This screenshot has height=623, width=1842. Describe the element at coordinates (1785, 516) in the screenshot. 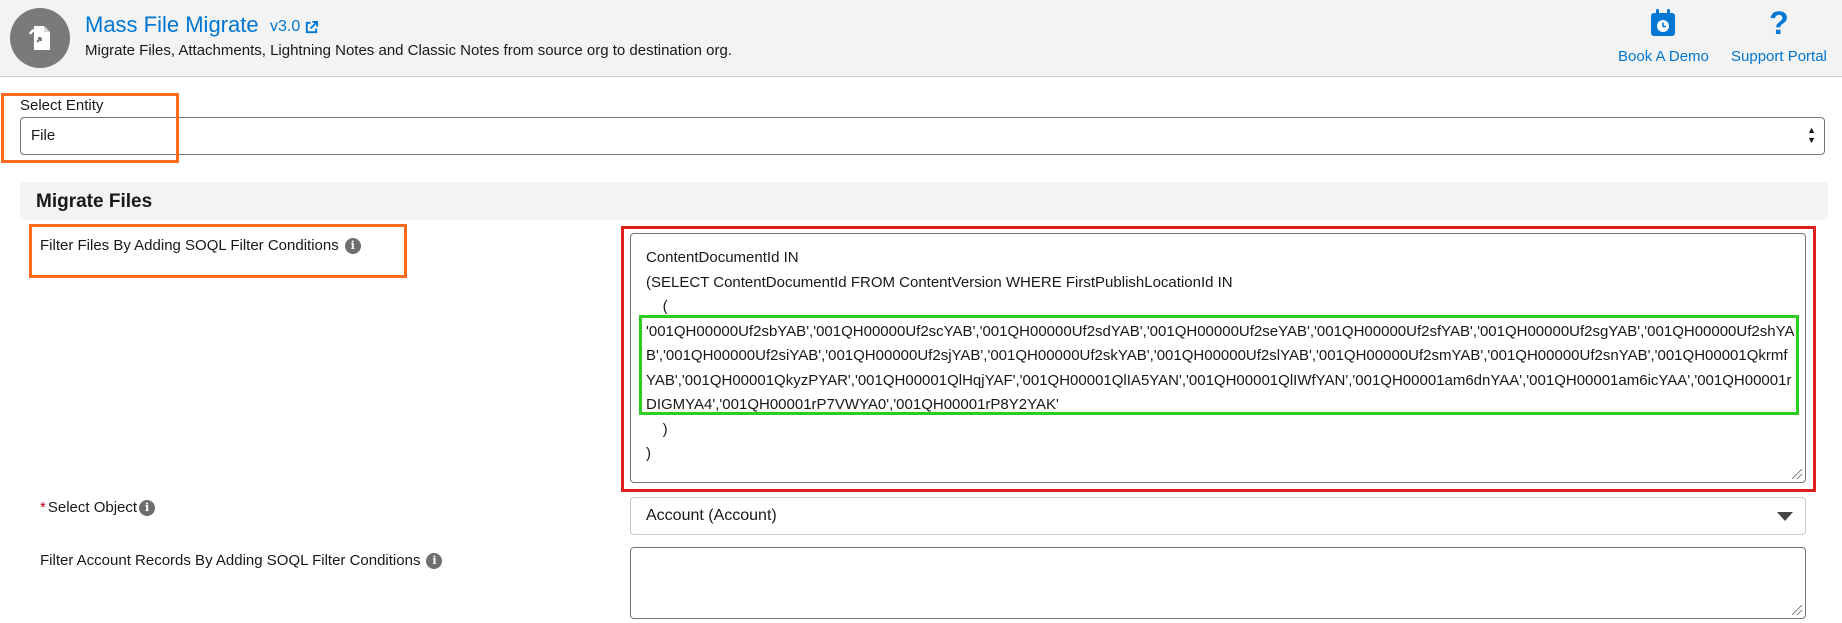

I see `chevron-down-icon` at that location.